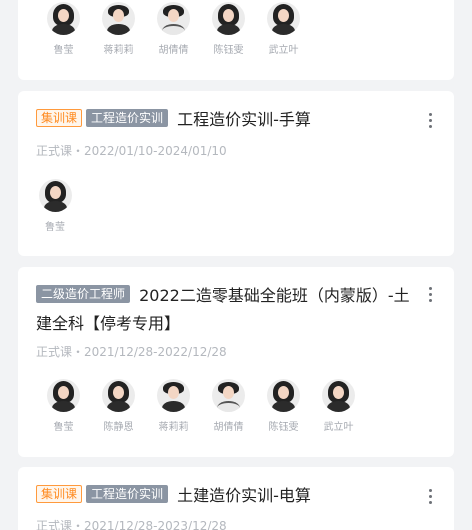 The height and width of the screenshot is (530, 472). I want to click on teacher-item: 陈静恩, so click(118, 406).